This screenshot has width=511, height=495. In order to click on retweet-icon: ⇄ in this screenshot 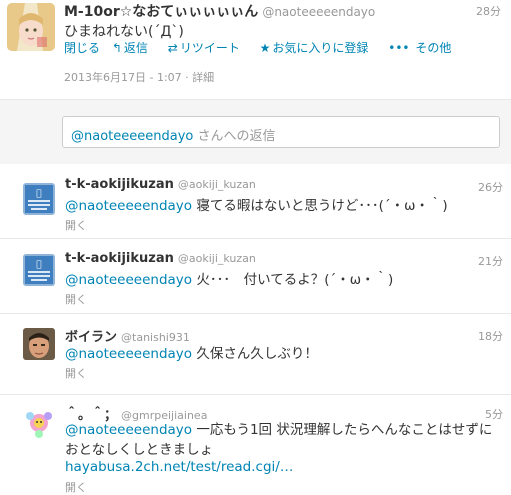, I will do `click(172, 48)`.